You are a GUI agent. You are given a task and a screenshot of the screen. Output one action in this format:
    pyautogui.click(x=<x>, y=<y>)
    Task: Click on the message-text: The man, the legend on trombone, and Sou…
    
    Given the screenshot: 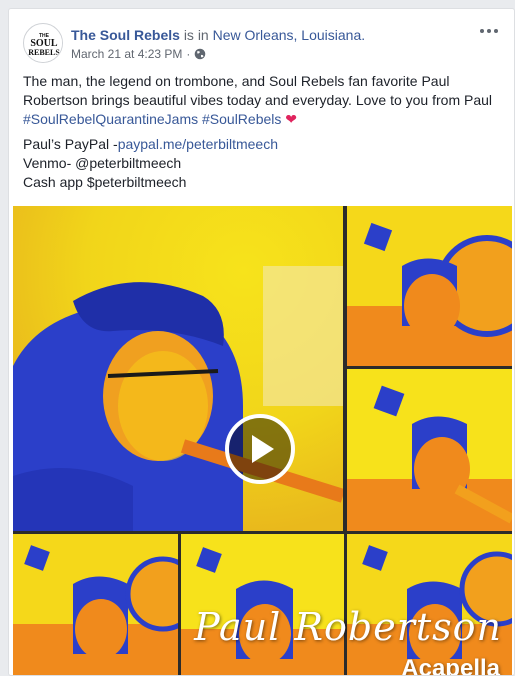 What is the action you would take?
    pyautogui.click(x=258, y=90)
    